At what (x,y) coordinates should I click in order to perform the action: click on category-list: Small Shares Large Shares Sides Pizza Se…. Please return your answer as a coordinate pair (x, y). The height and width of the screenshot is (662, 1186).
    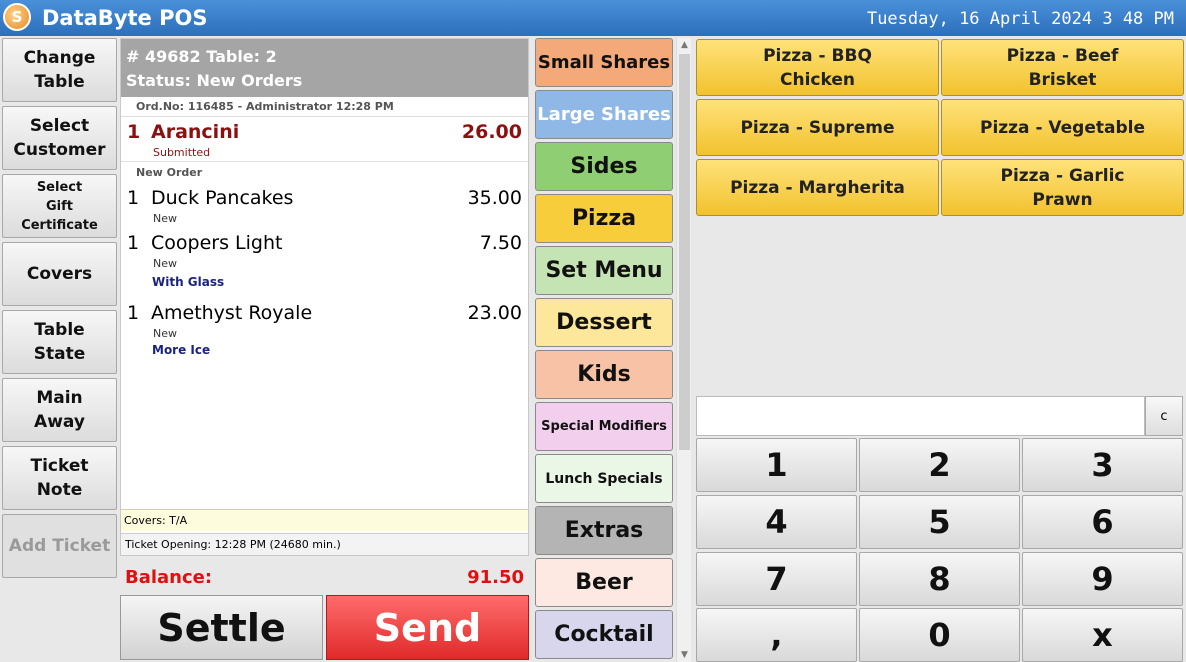
    Looking at the image, I should click on (604, 350).